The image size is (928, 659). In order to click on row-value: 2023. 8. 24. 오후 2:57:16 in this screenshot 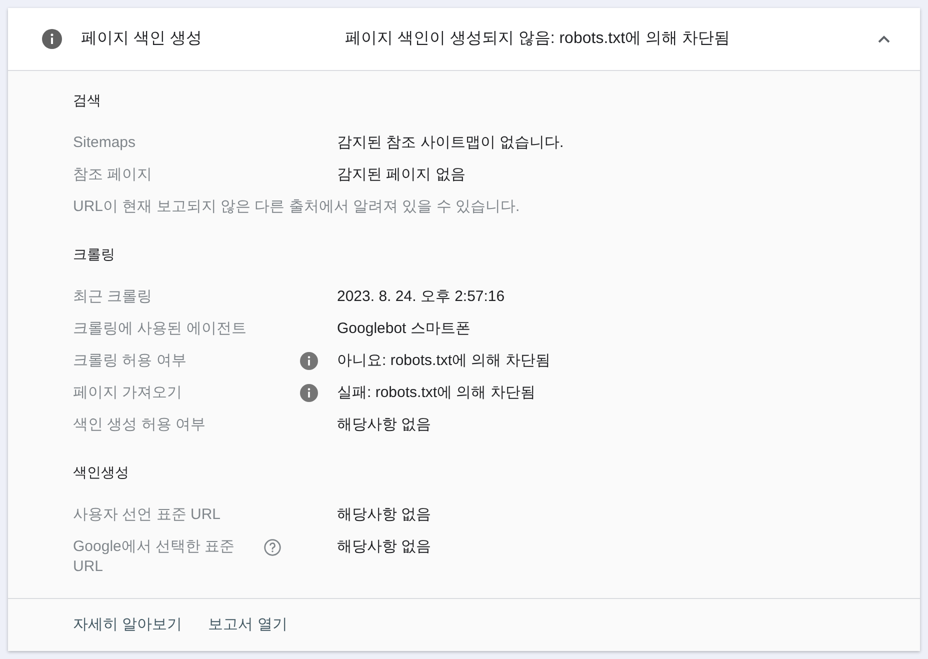, I will do `click(421, 297)`.